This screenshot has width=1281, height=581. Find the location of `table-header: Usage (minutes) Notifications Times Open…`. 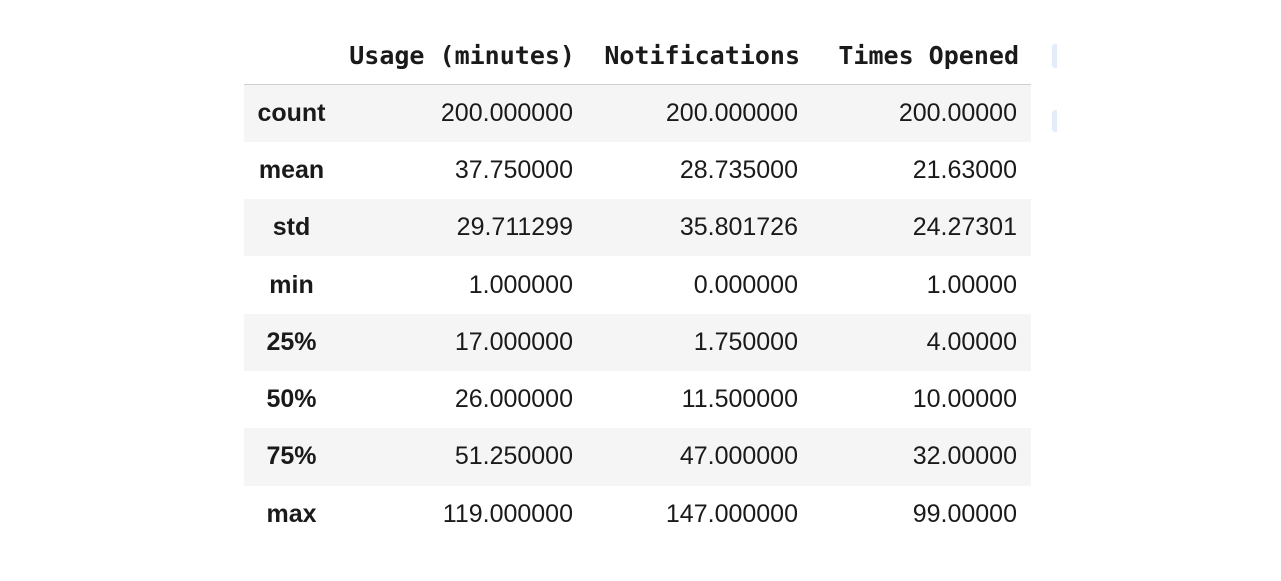

table-header: Usage (minutes) Notifications Times Open… is located at coordinates (637, 55).